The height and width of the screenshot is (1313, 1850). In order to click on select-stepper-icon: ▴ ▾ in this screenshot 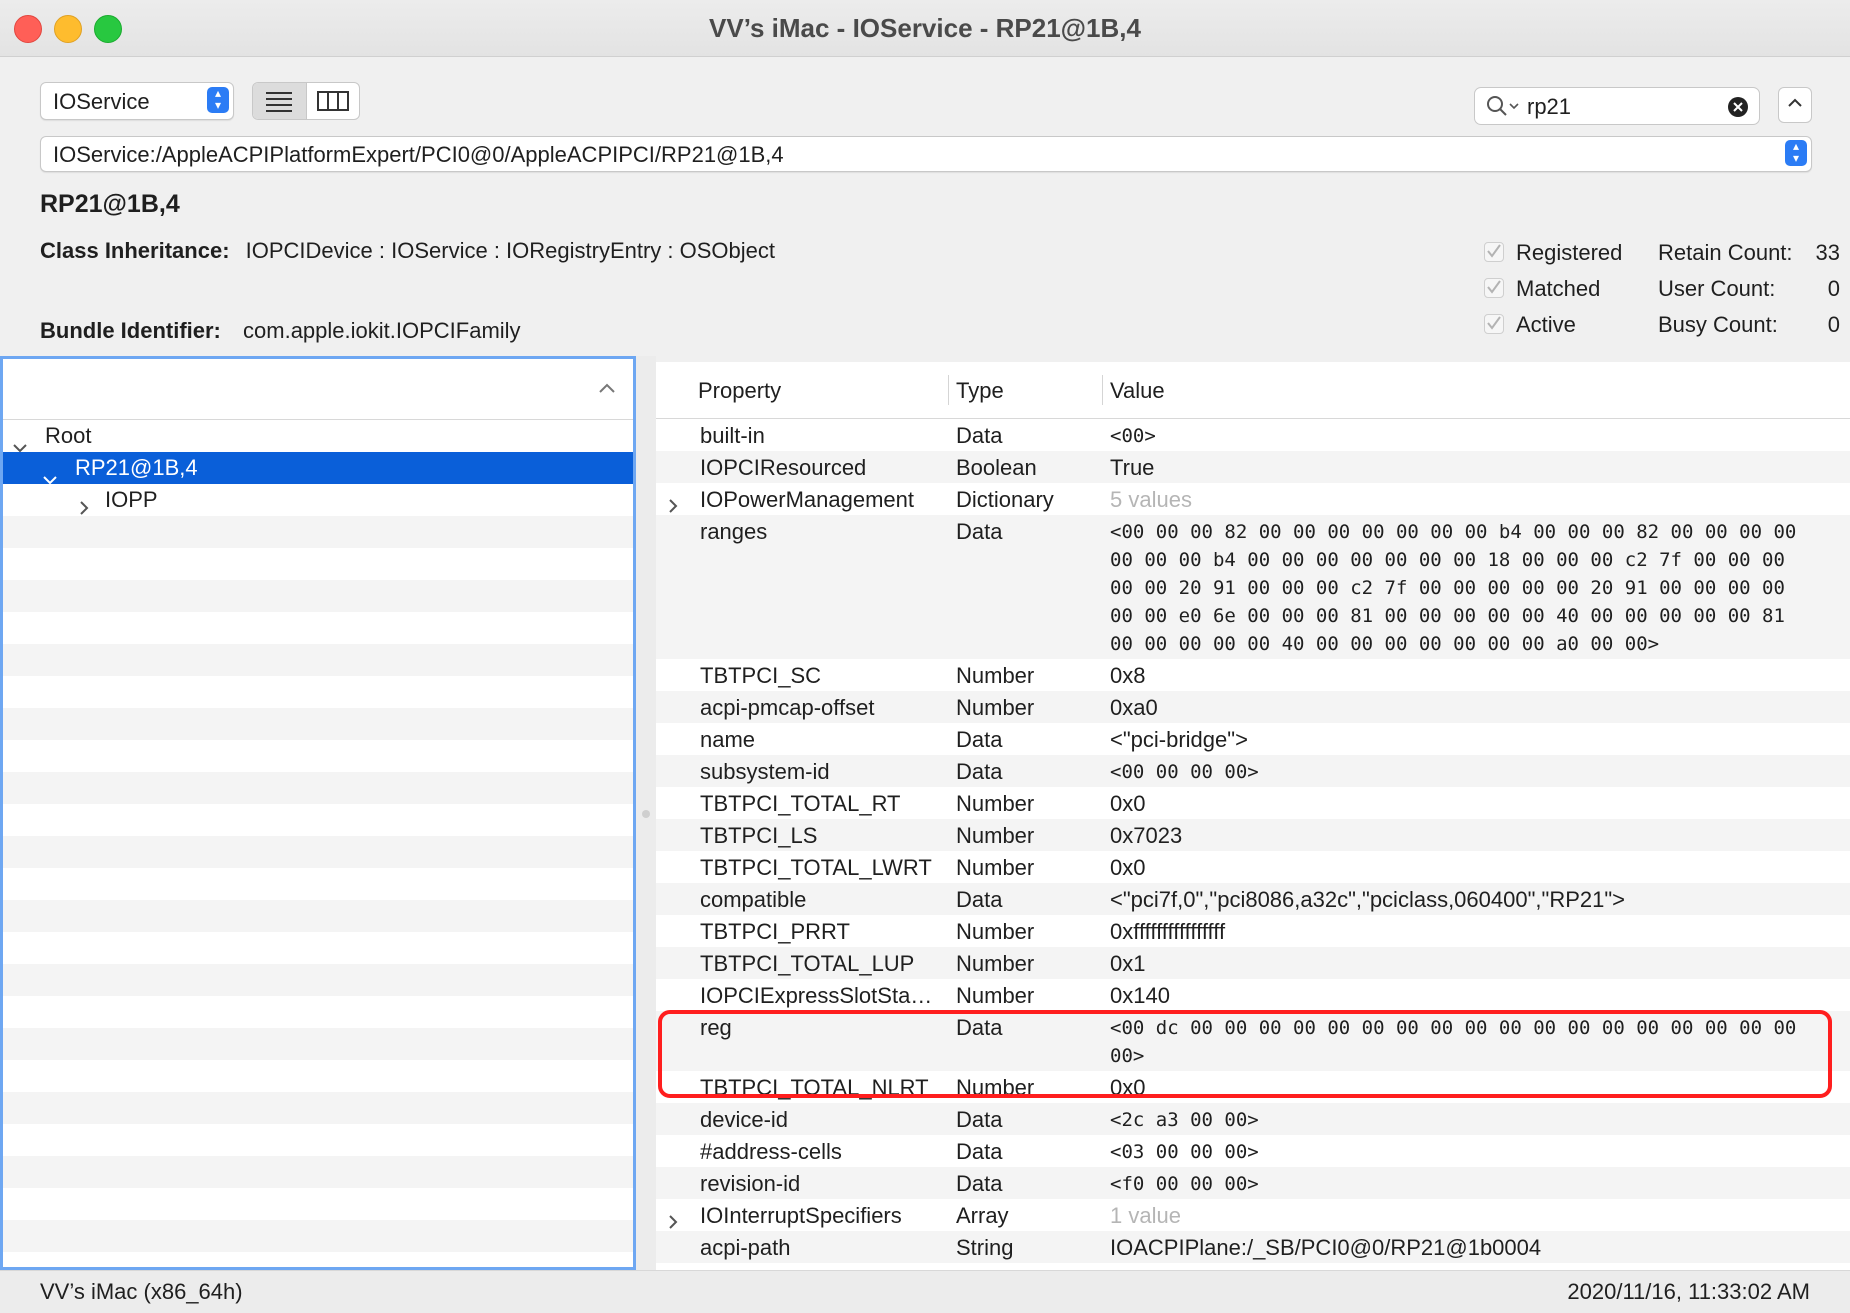, I will do `click(218, 100)`.